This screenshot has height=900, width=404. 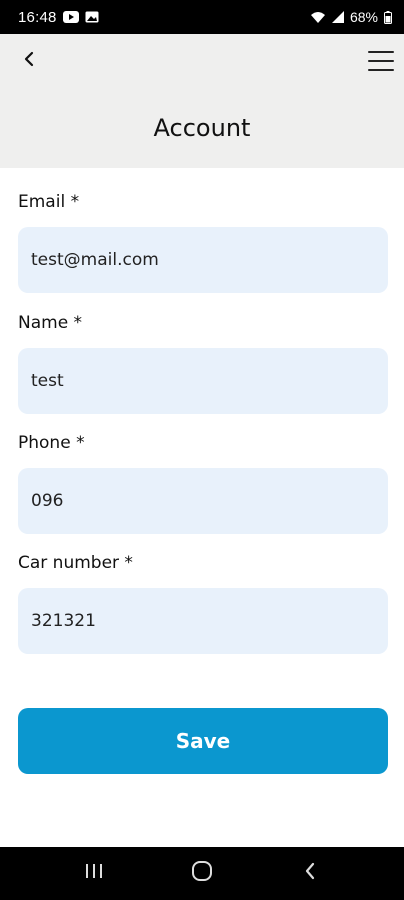 I want to click on email-field, so click(x=203, y=260).